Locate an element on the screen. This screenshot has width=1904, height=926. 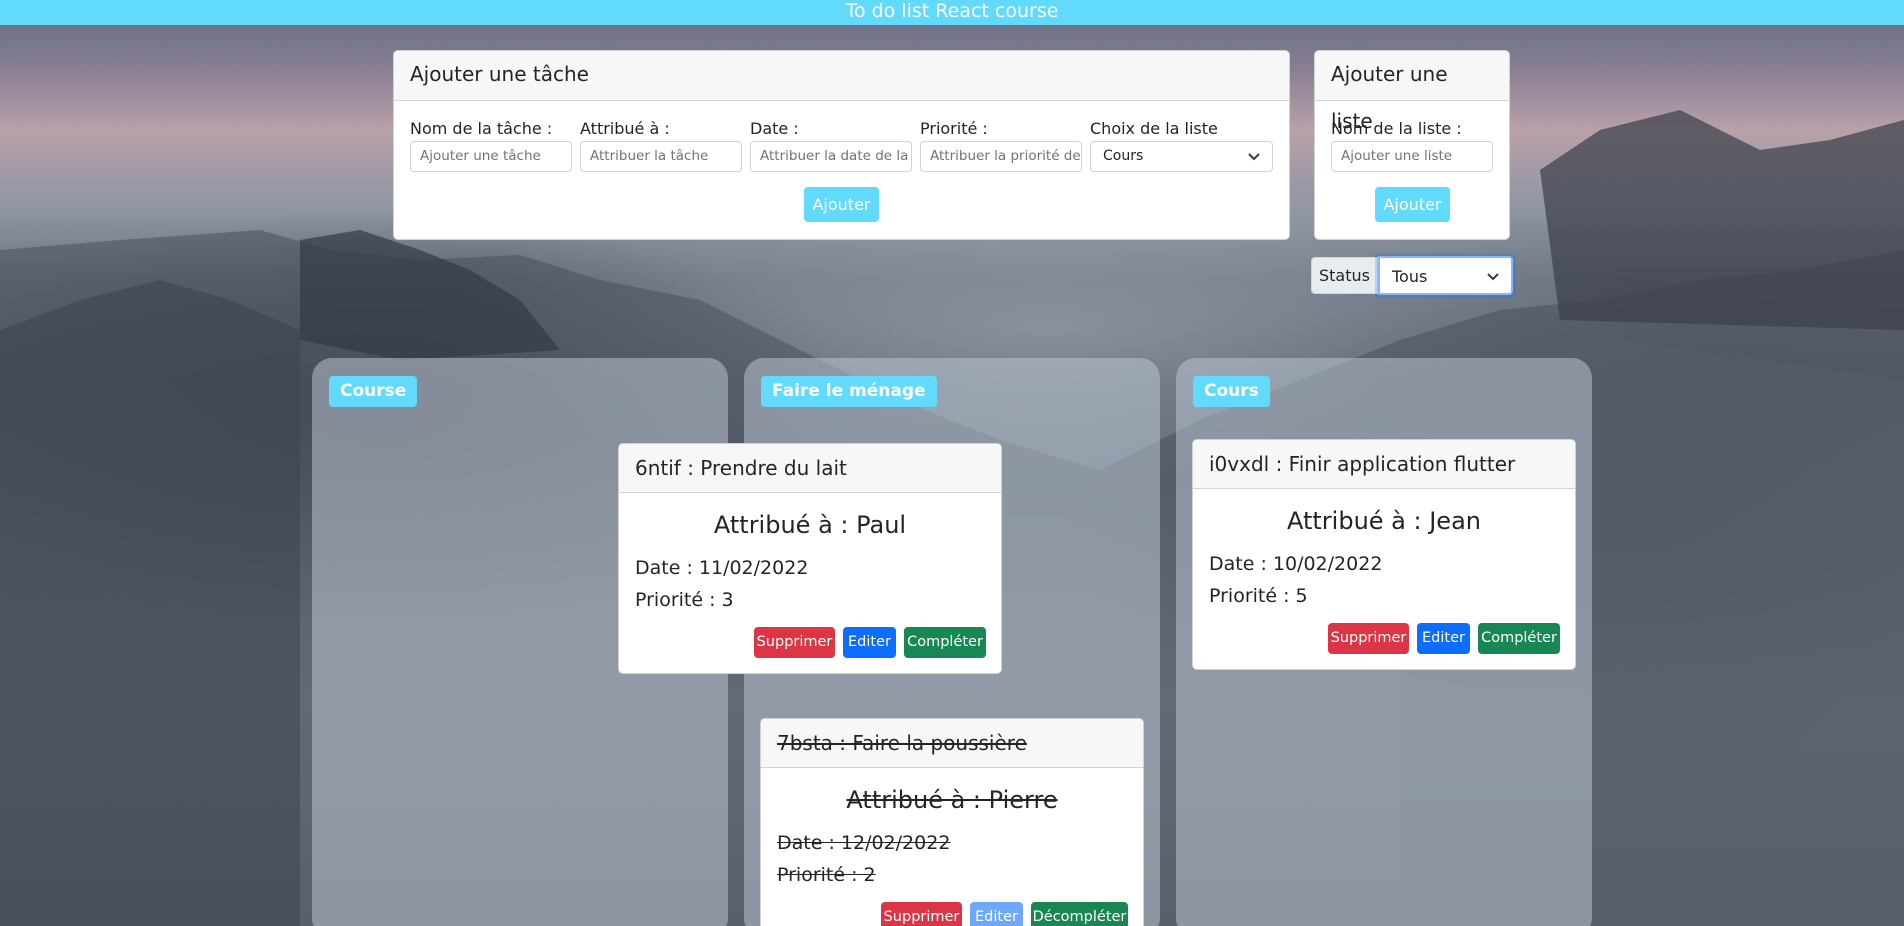
status-filter-value: Tous is located at coordinates (1410, 276).